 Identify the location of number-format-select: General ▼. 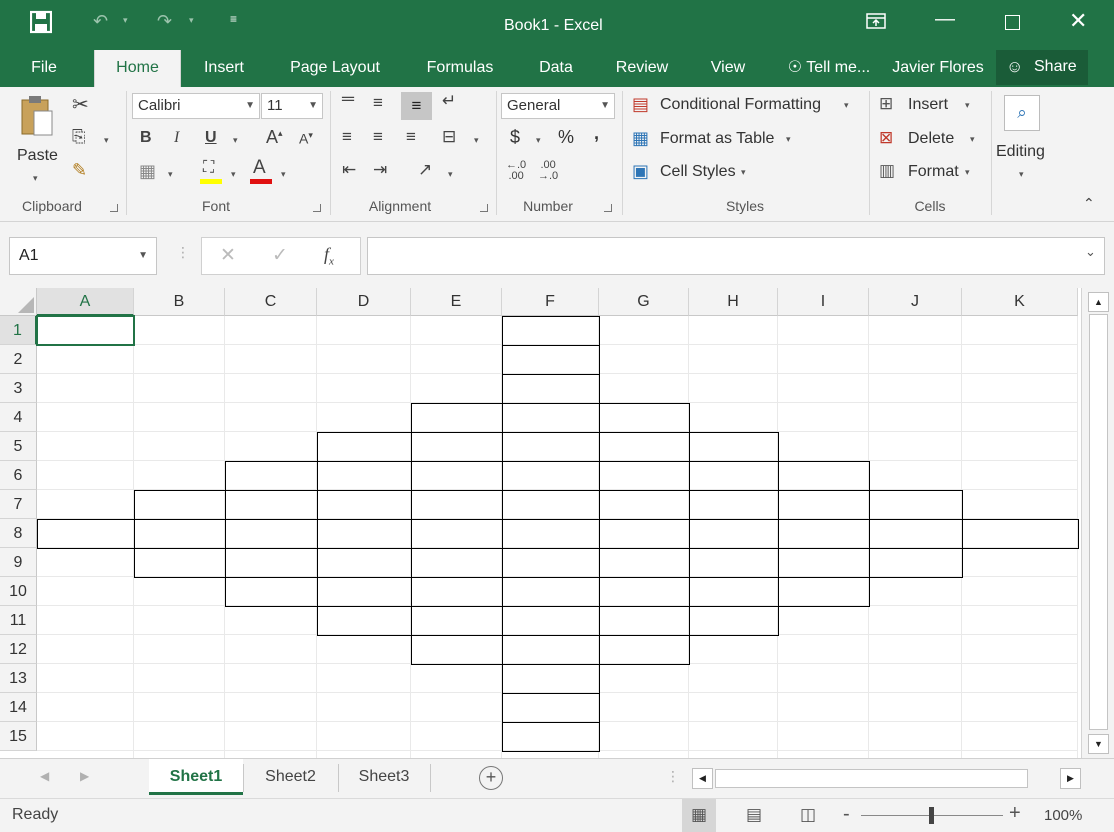
(558, 106).